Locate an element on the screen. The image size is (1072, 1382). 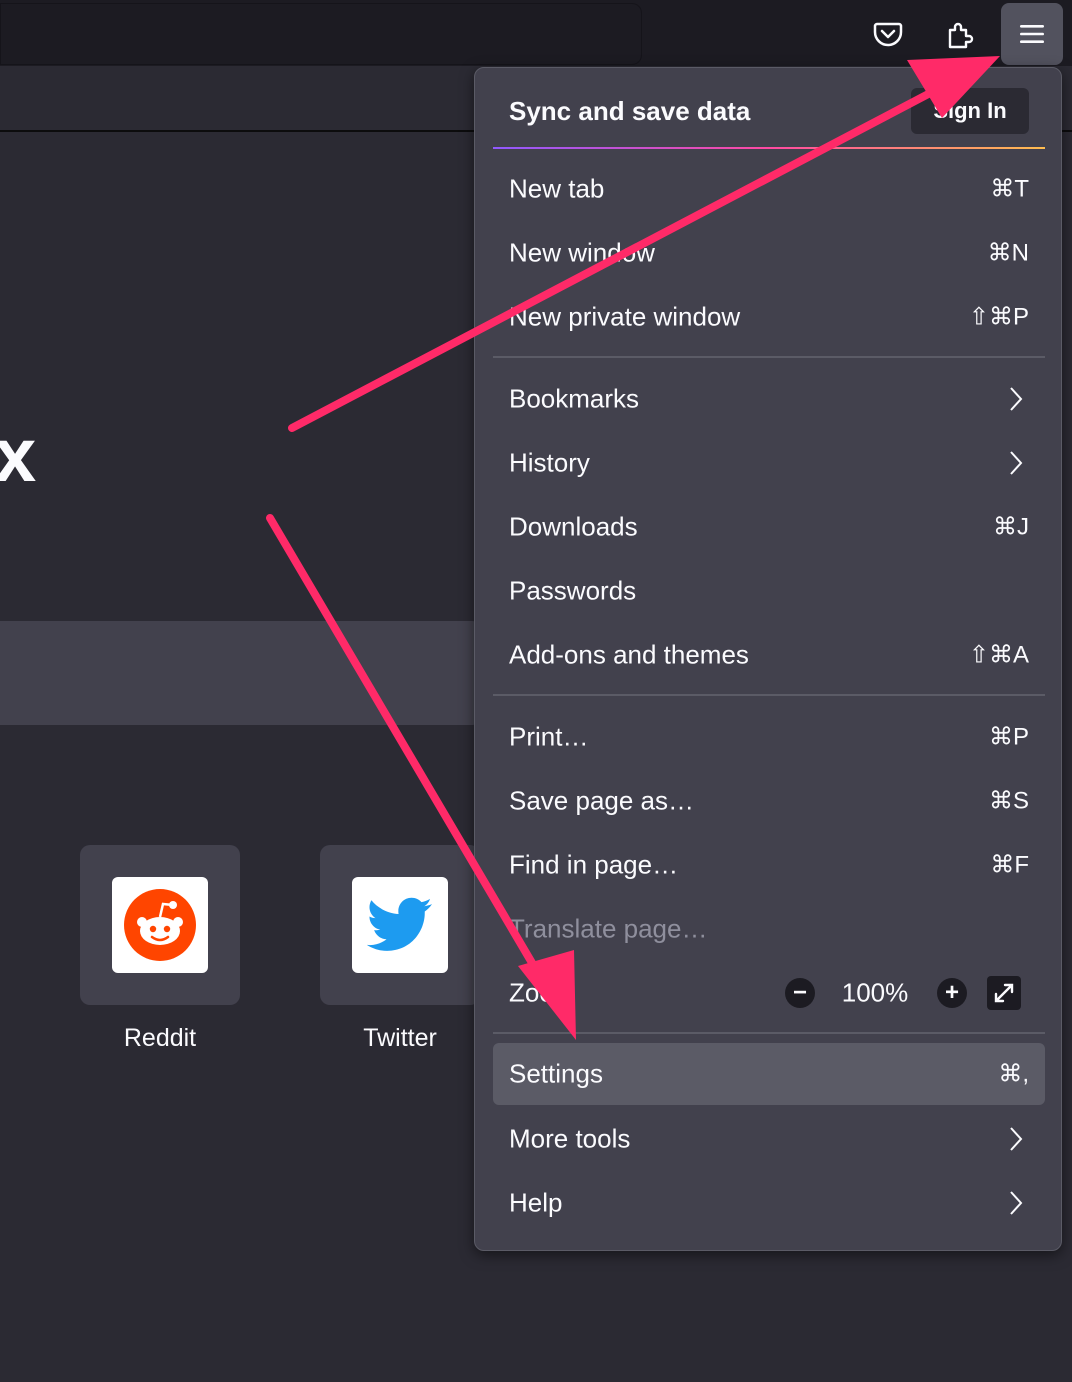
reddit-icon is located at coordinates (160, 925).